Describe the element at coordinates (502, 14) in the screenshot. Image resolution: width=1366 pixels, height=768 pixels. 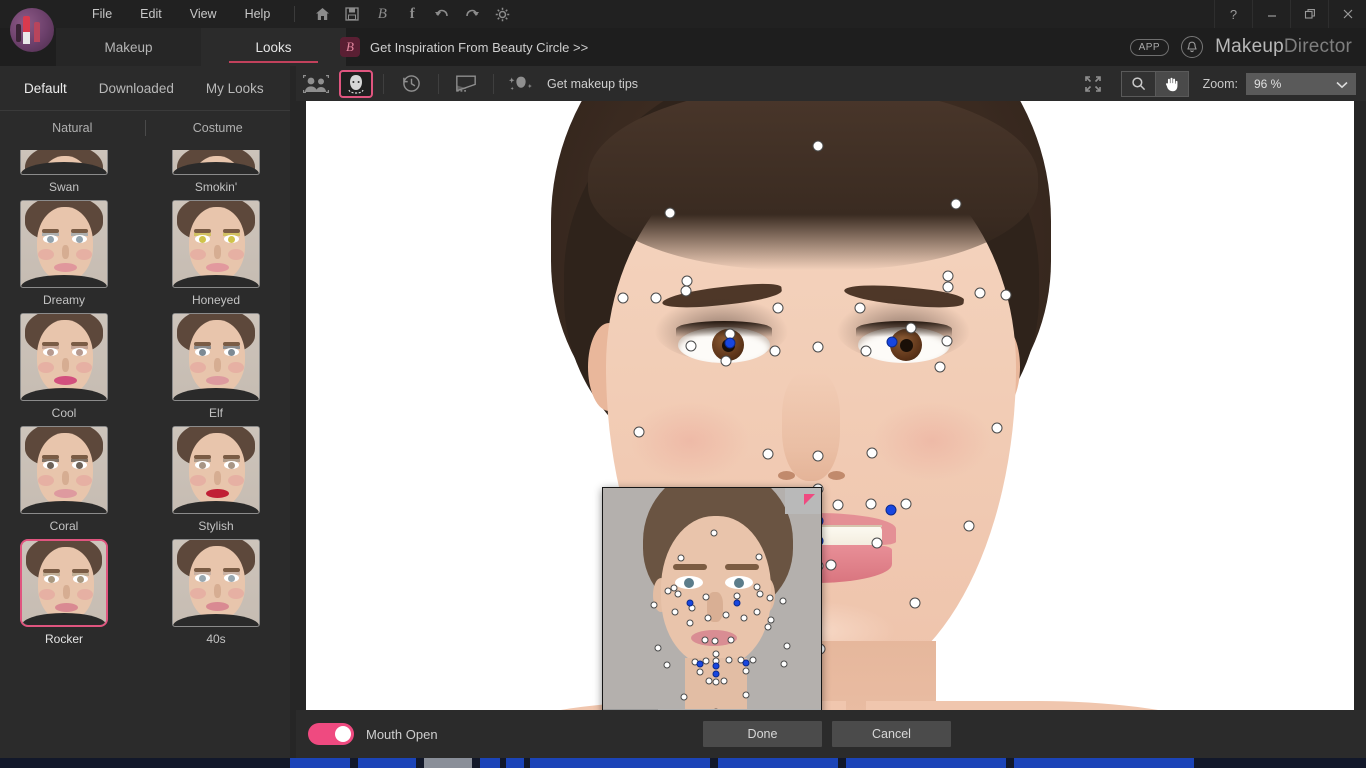
I see `settings-icon` at that location.